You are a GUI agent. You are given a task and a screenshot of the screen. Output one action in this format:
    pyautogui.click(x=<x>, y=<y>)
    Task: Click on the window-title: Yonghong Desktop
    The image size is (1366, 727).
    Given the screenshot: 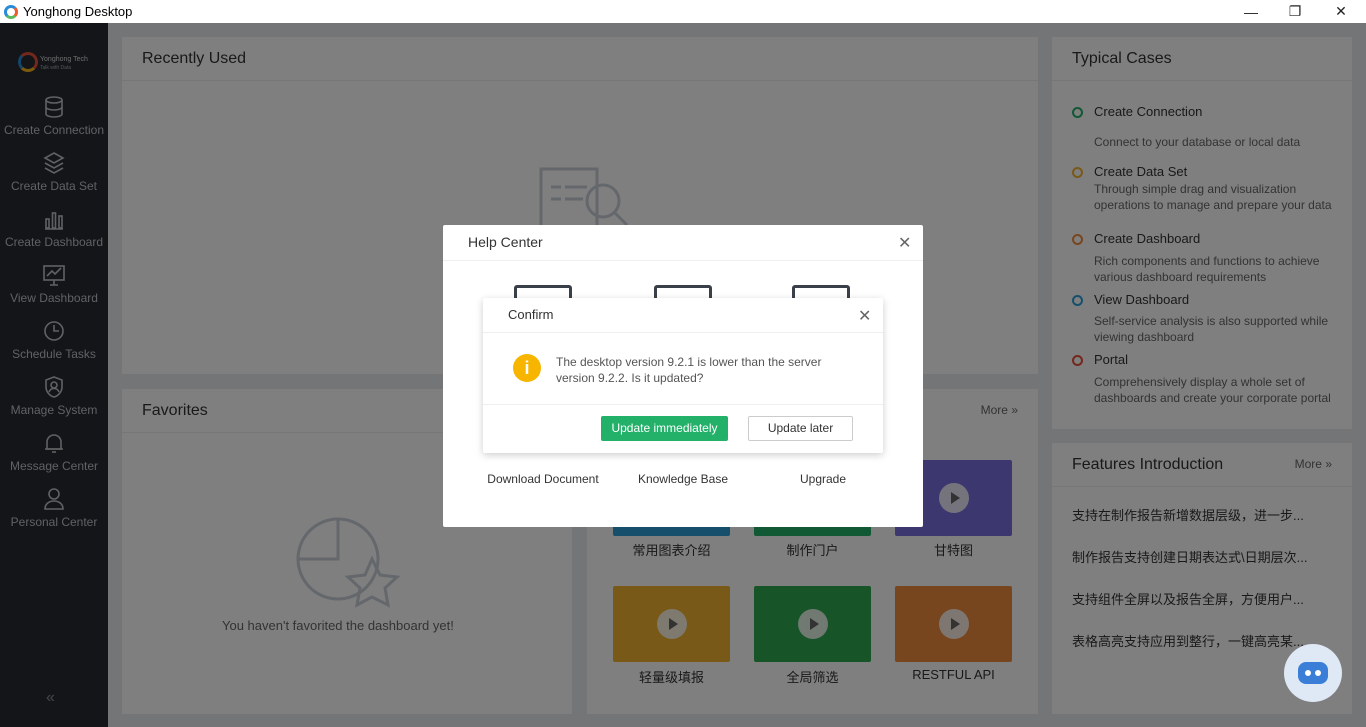 What is the action you would take?
    pyautogui.click(x=78, y=11)
    